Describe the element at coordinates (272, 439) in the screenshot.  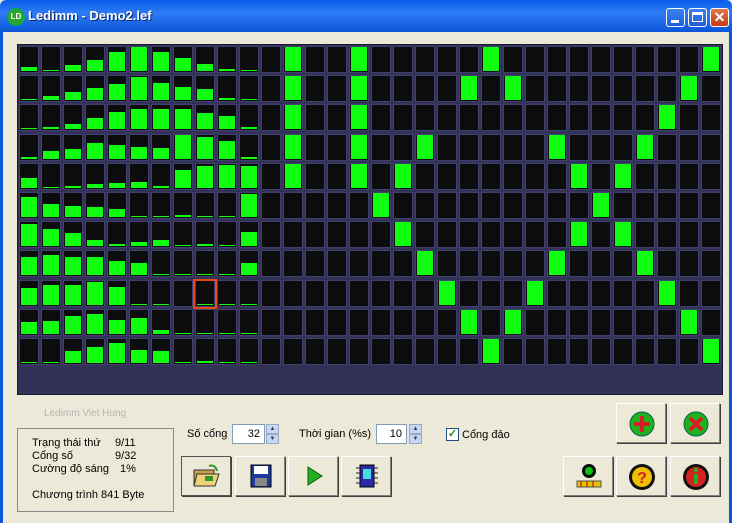
I see `spin-down-icon: ▼` at that location.